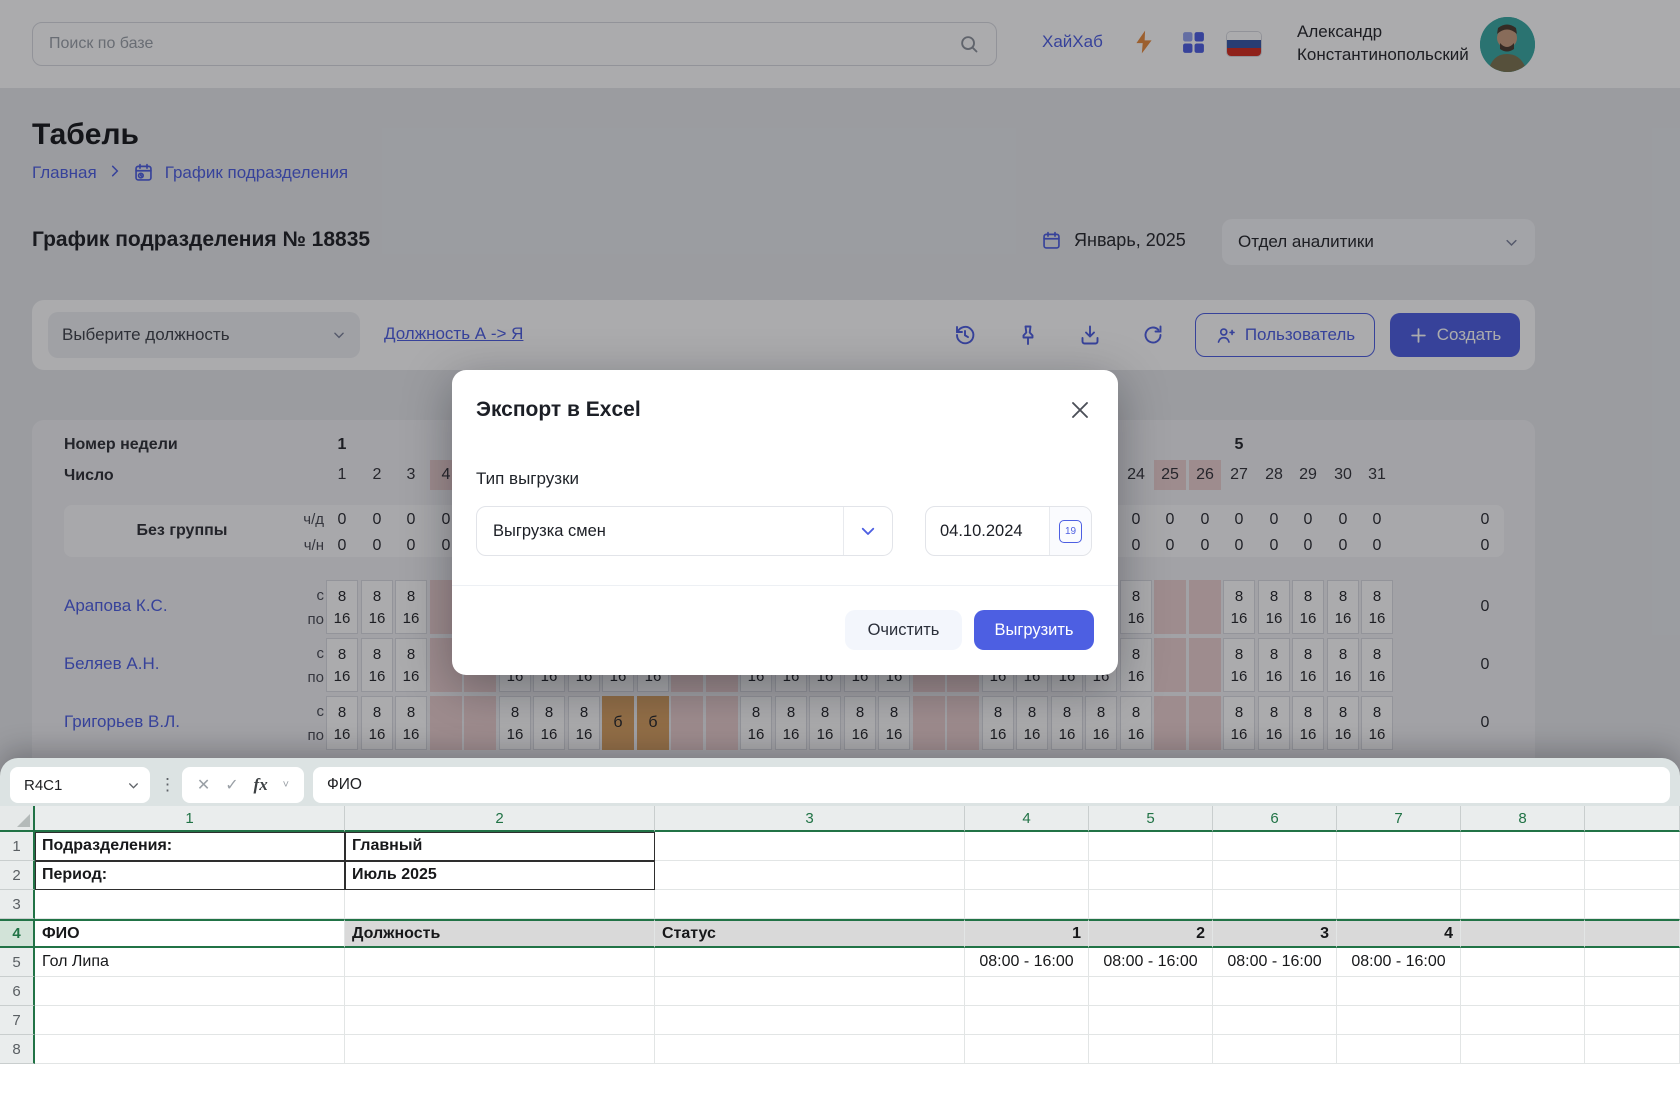 The width and height of the screenshot is (1680, 1120). Describe the element at coordinates (1632, 819) in the screenshot. I see `column-header` at that location.